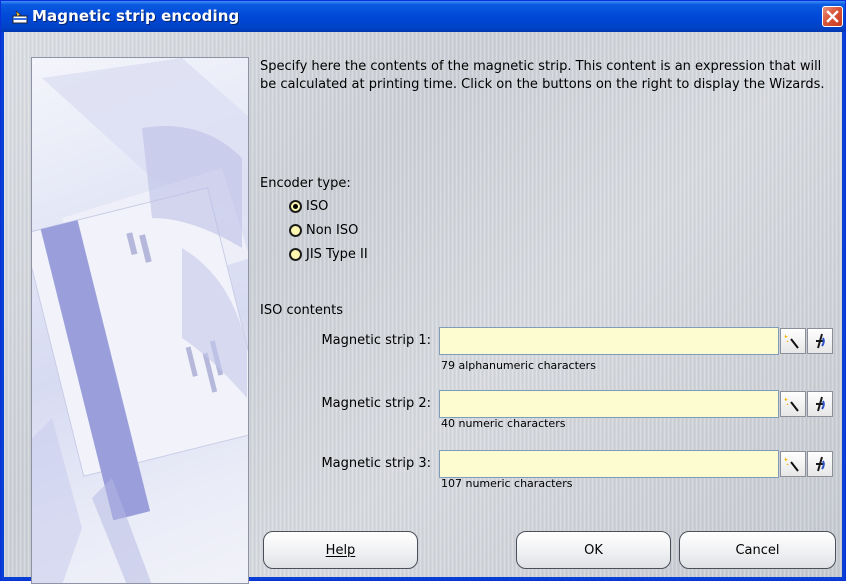 The width and height of the screenshot is (848, 584). Describe the element at coordinates (295, 230) in the screenshot. I see `radio-non-iso-indicator` at that location.